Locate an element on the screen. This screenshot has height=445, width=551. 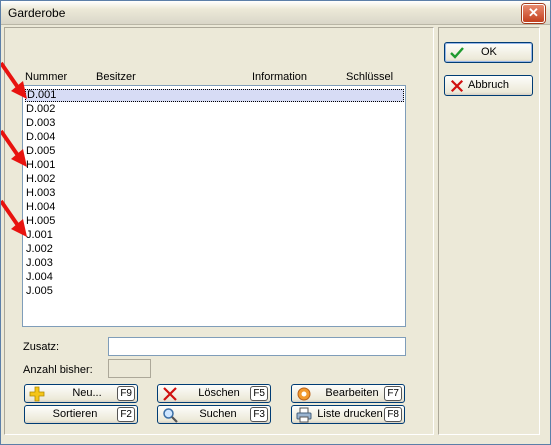
list-item: D.005 is located at coordinates (214, 151).